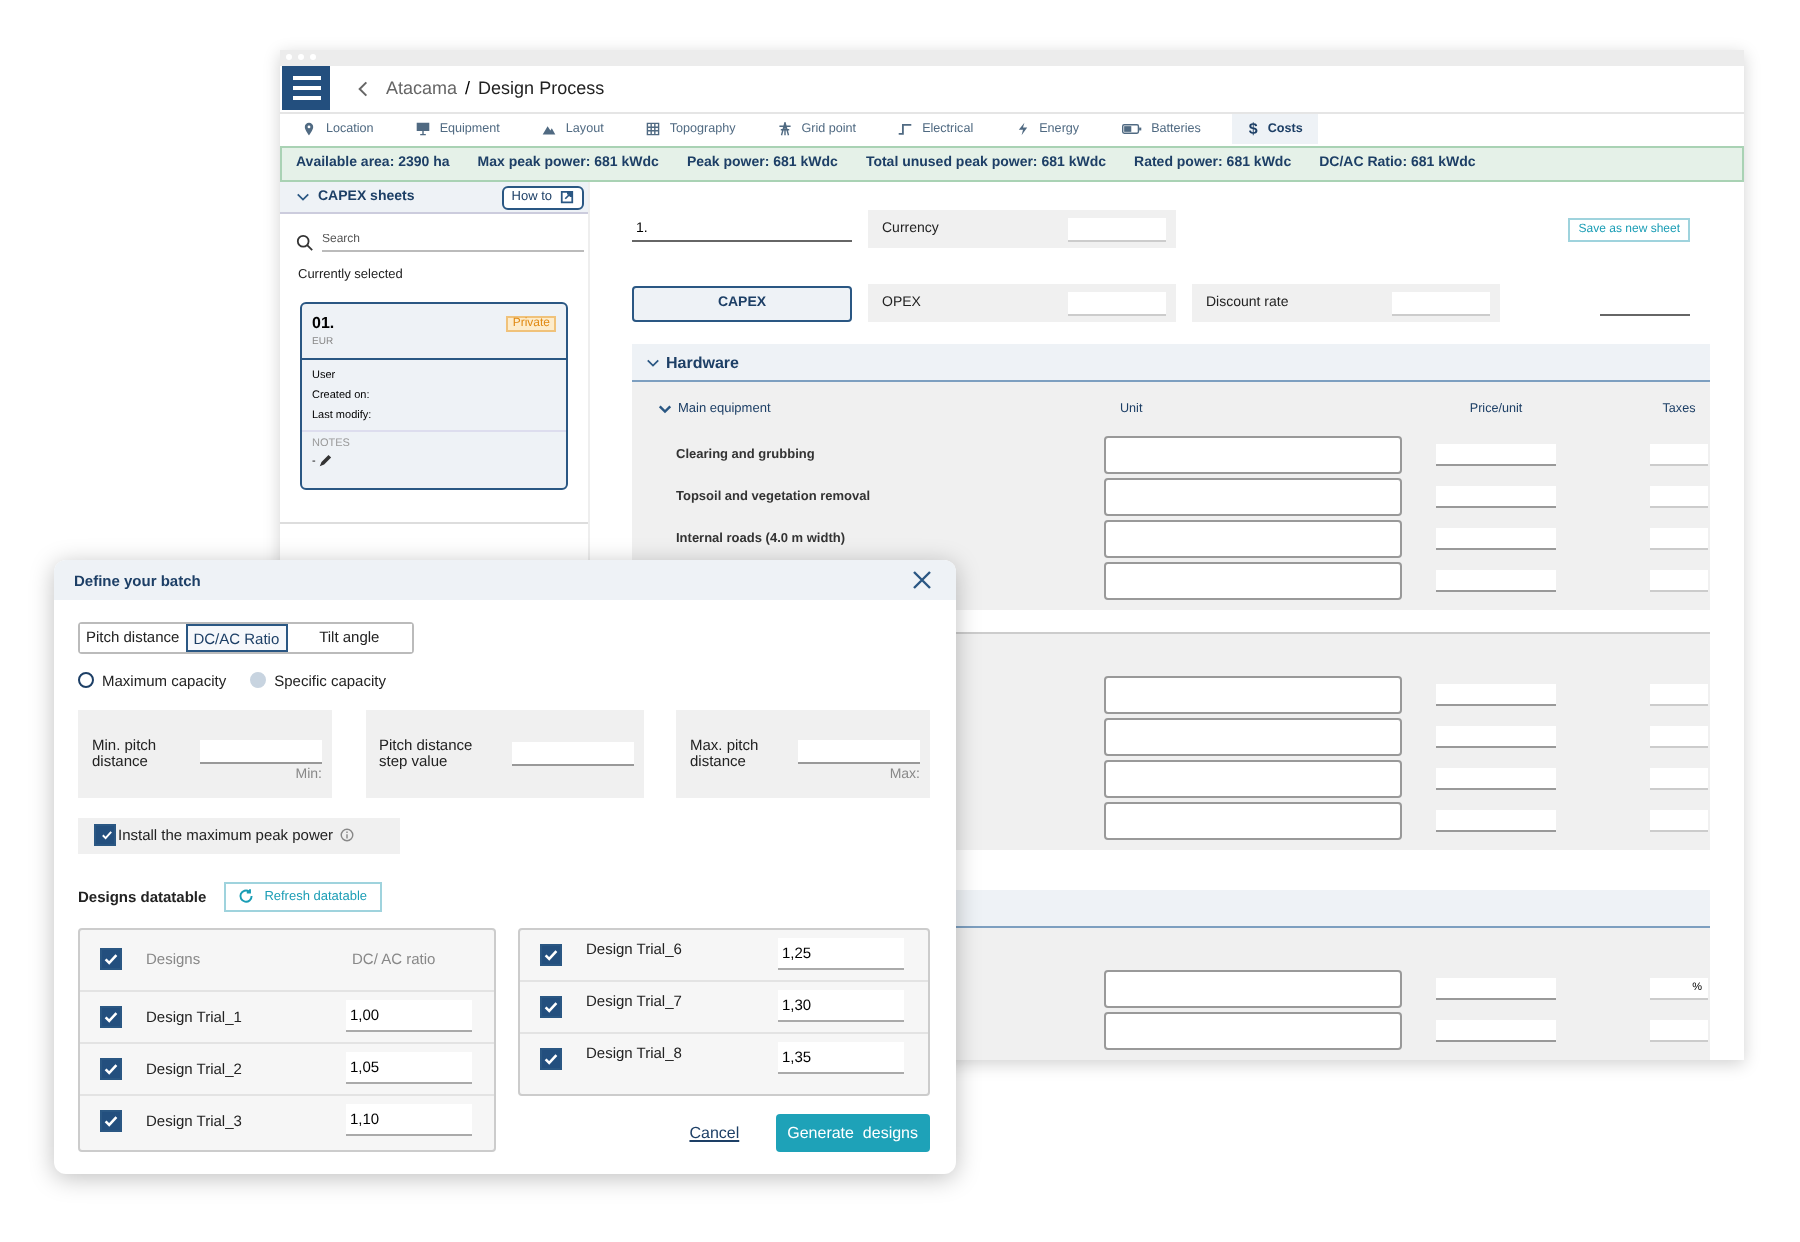 The width and height of the screenshot is (1800, 1242). What do you see at coordinates (905, 128) in the screenshot?
I see `step-line-icon` at bounding box center [905, 128].